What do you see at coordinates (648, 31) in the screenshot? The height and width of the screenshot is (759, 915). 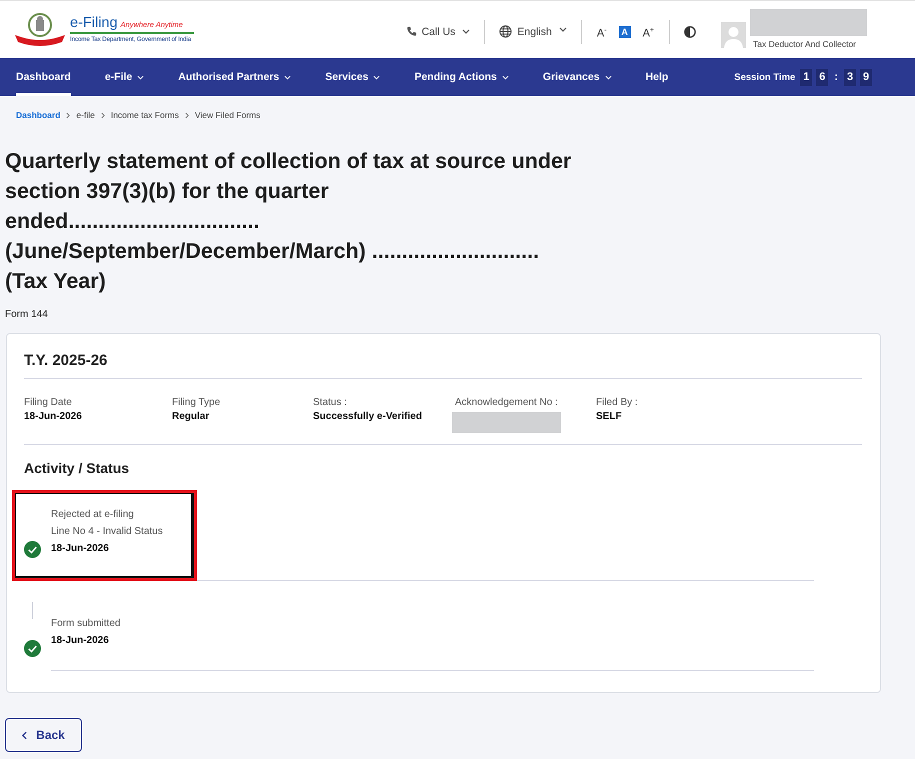 I see `font-size-button: A$^{+}$` at bounding box center [648, 31].